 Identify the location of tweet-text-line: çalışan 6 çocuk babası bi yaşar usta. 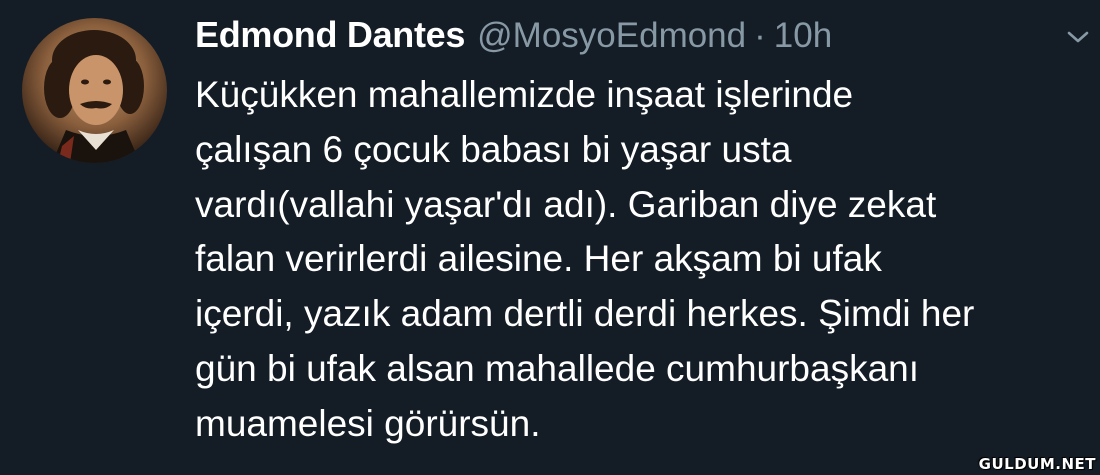
(493, 149).